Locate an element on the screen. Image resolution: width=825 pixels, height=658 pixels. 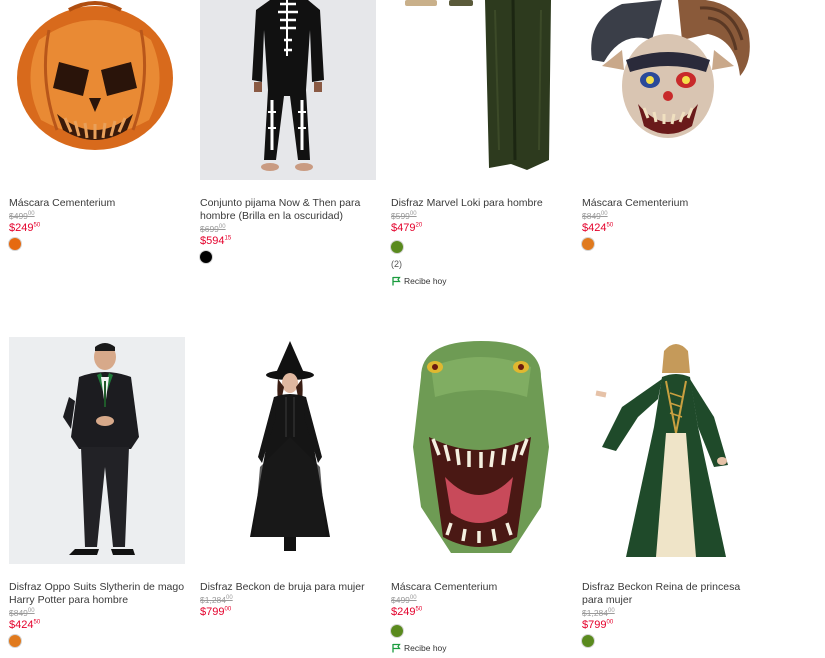
sale-price: $59415 is located at coordinates (216, 241).